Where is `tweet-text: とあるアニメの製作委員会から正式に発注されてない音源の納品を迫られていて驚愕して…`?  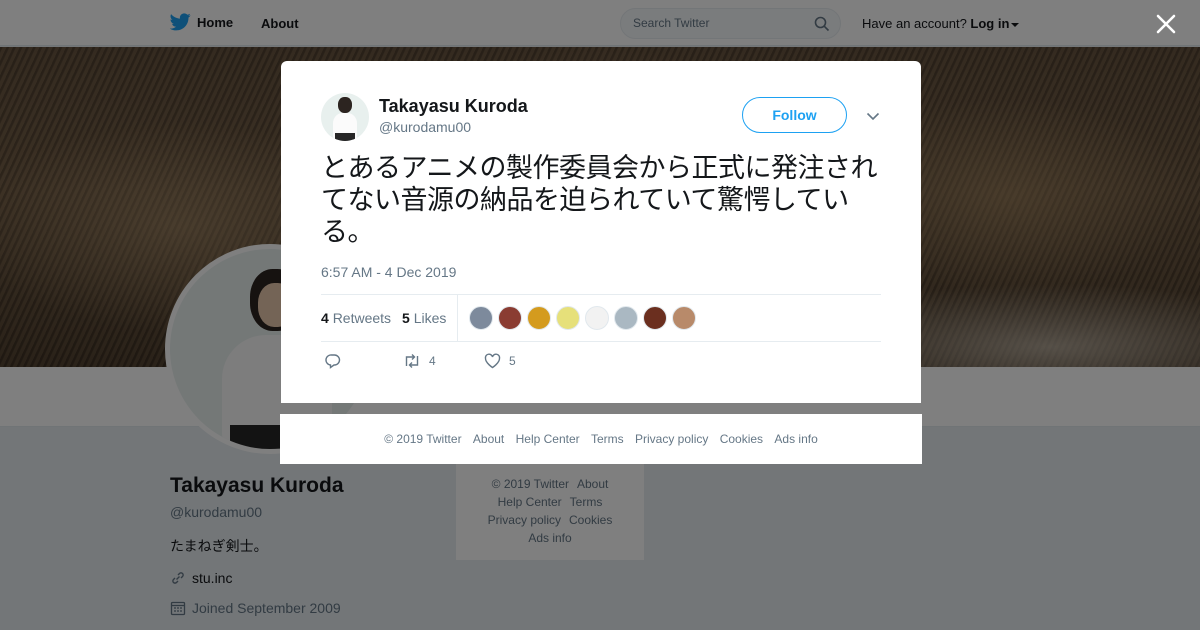
tweet-text: とあるアニメの製作委員会から正式に発注されてない音源の納品を迫られていて驚愕して… is located at coordinates (599, 200).